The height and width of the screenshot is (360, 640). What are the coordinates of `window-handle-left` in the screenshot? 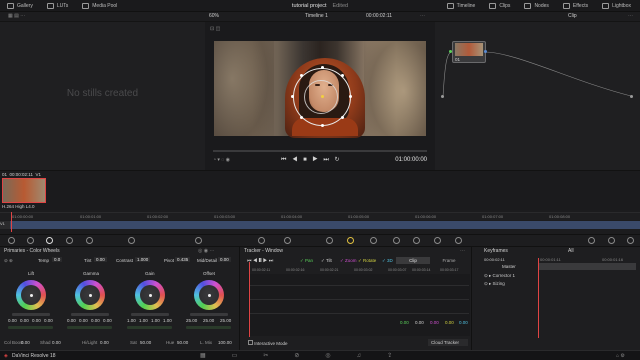 It's located at (292, 96).